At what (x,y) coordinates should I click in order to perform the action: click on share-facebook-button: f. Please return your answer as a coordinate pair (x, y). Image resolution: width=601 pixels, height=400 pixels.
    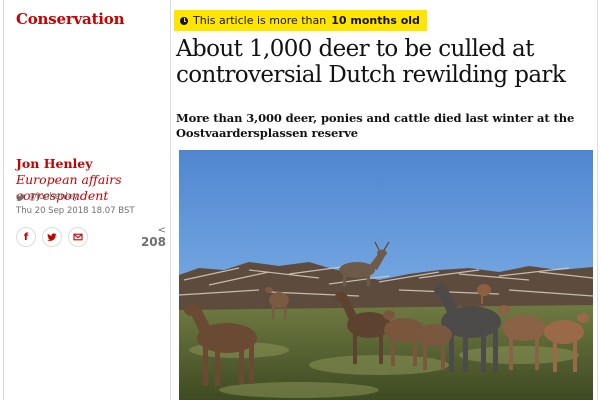
    Looking at the image, I should click on (26, 237).